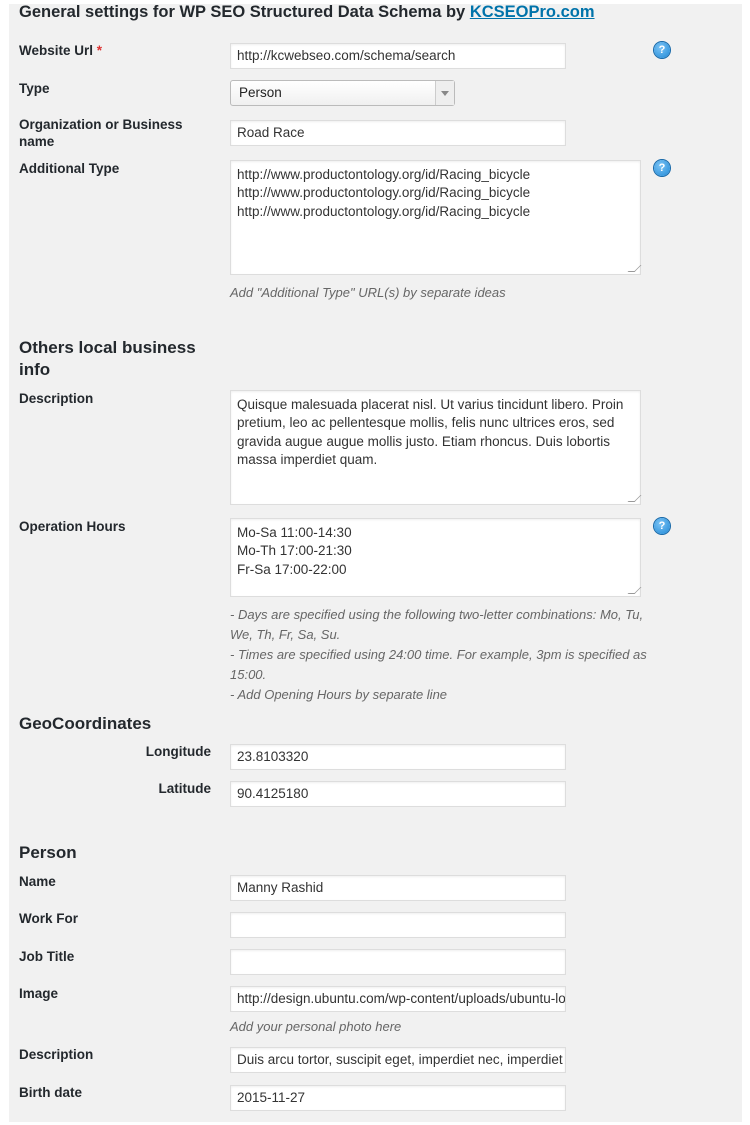  What do you see at coordinates (398, 133) in the screenshot?
I see `org-name-input: Road Race` at bounding box center [398, 133].